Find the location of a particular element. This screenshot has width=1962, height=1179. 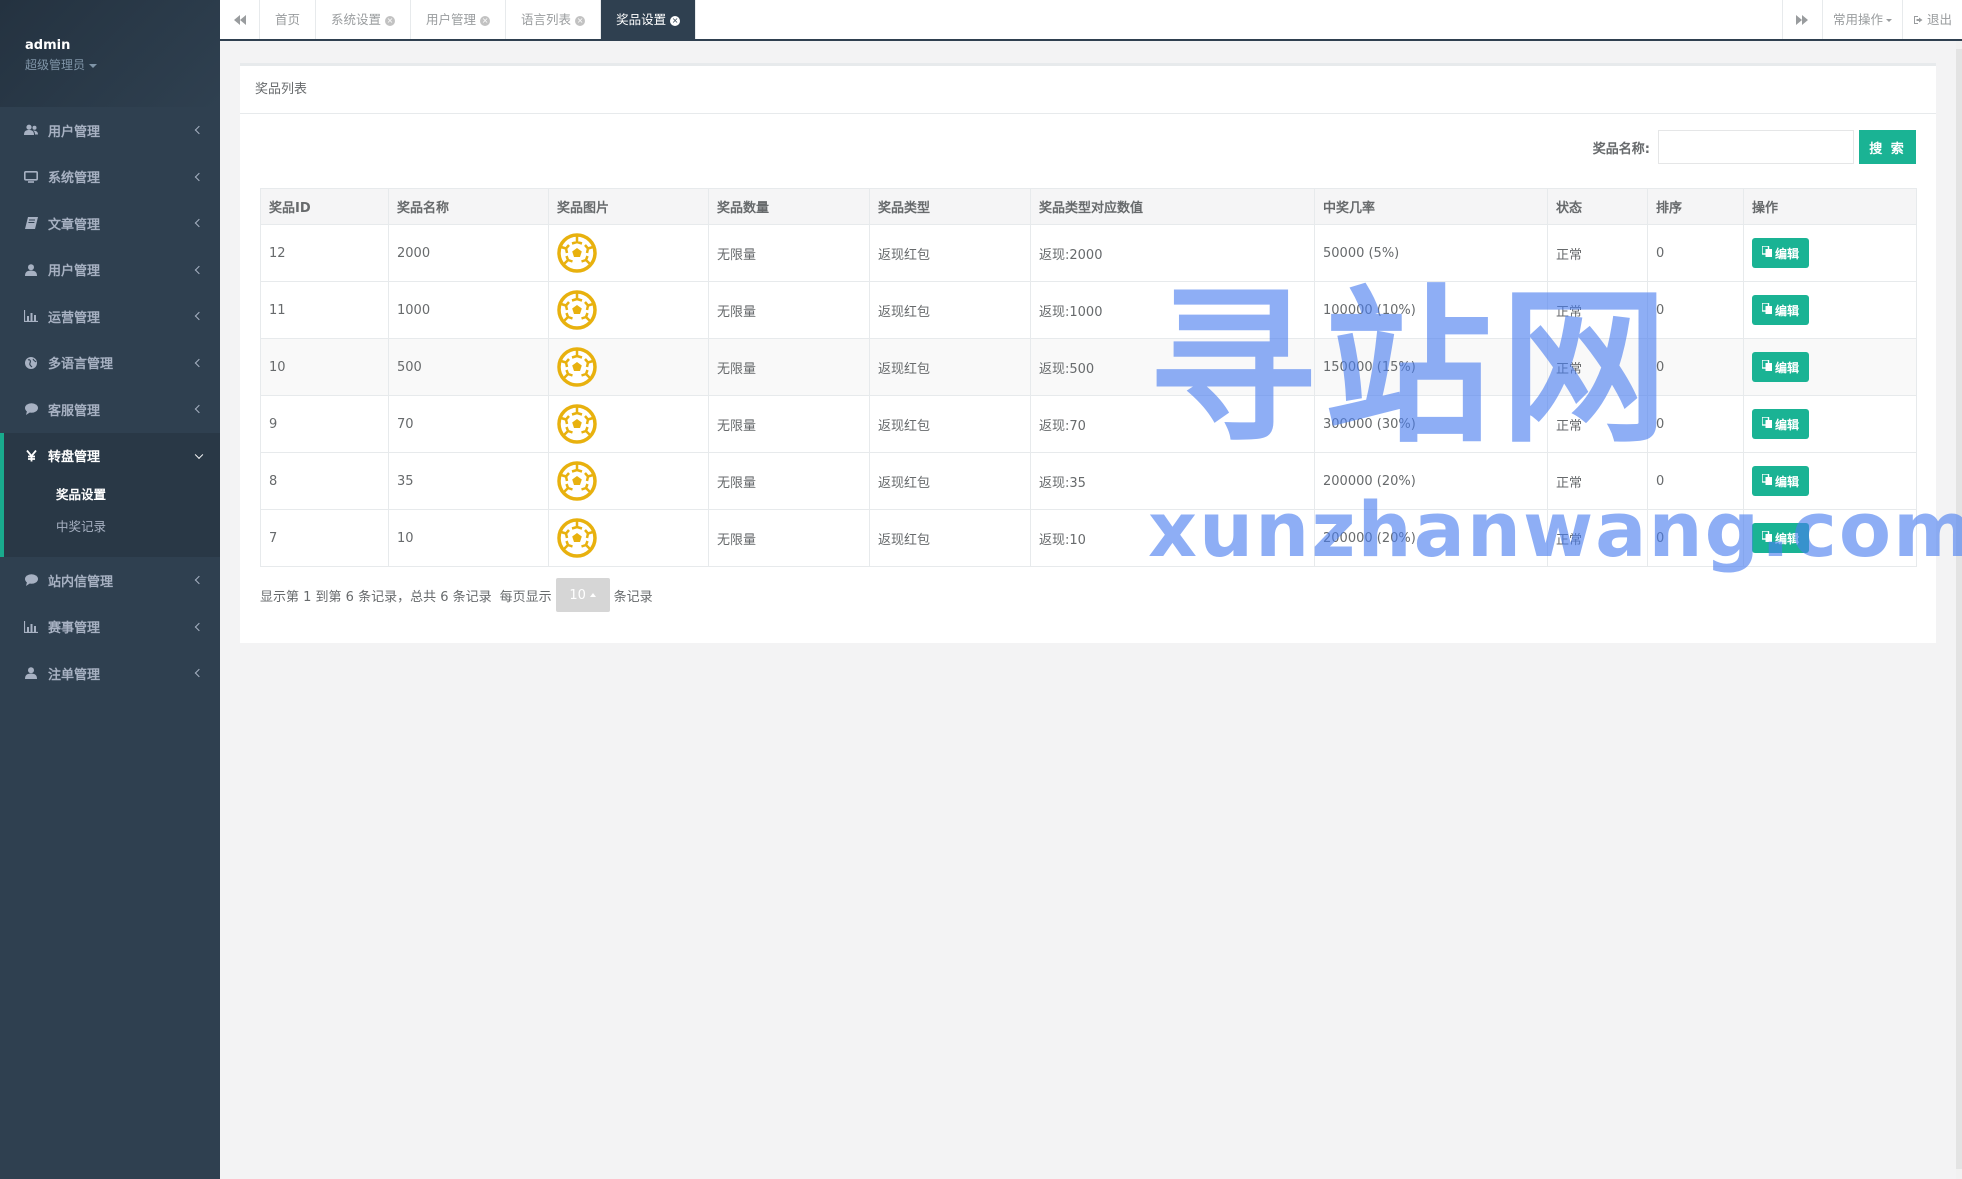

tabs-scroll-right-button is located at coordinates (1801, 19).